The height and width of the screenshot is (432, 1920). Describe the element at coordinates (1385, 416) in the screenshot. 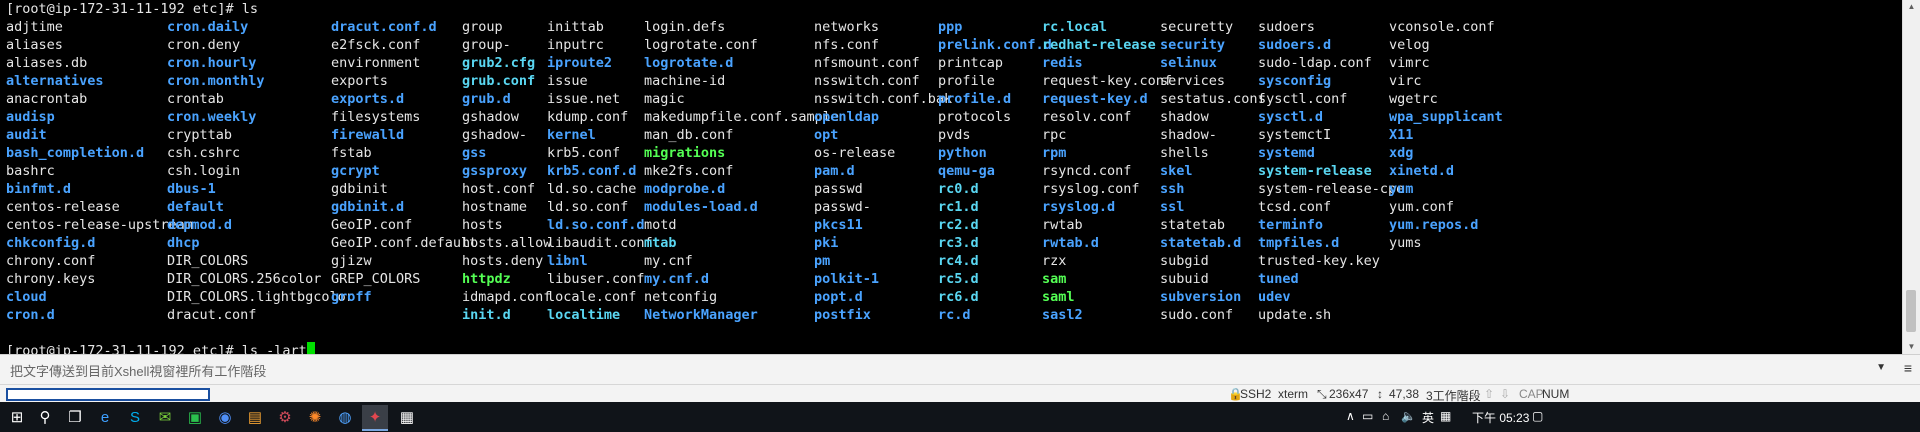

I see `network-icon: ⌂` at that location.